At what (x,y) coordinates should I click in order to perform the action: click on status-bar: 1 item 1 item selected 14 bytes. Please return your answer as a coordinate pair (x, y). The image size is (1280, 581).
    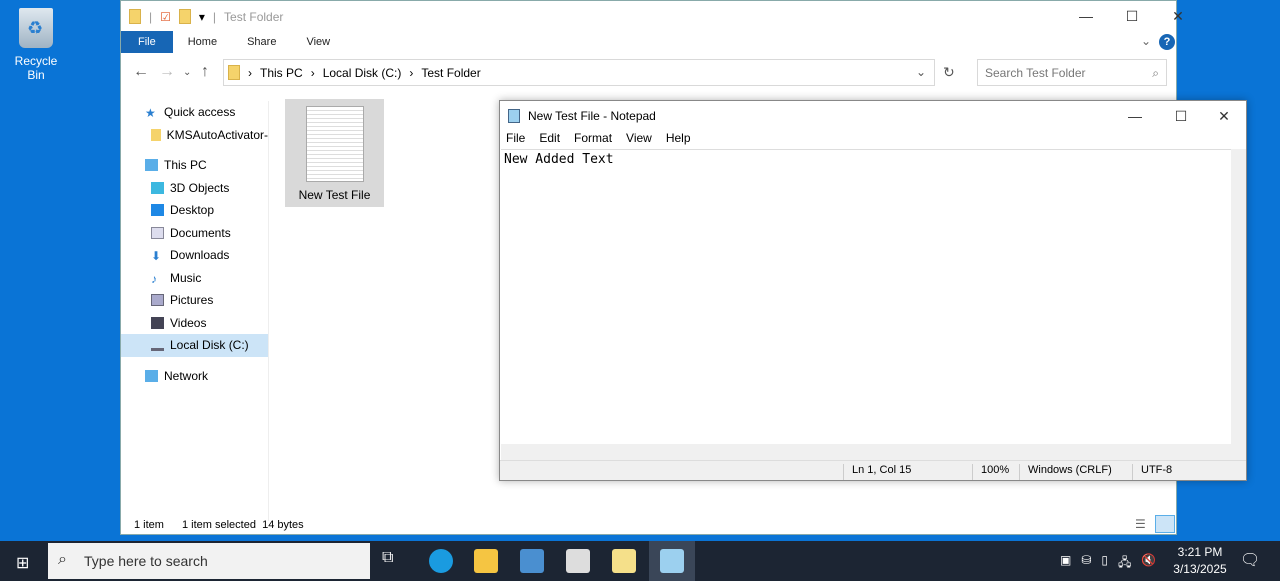
    Looking at the image, I should click on (219, 525).